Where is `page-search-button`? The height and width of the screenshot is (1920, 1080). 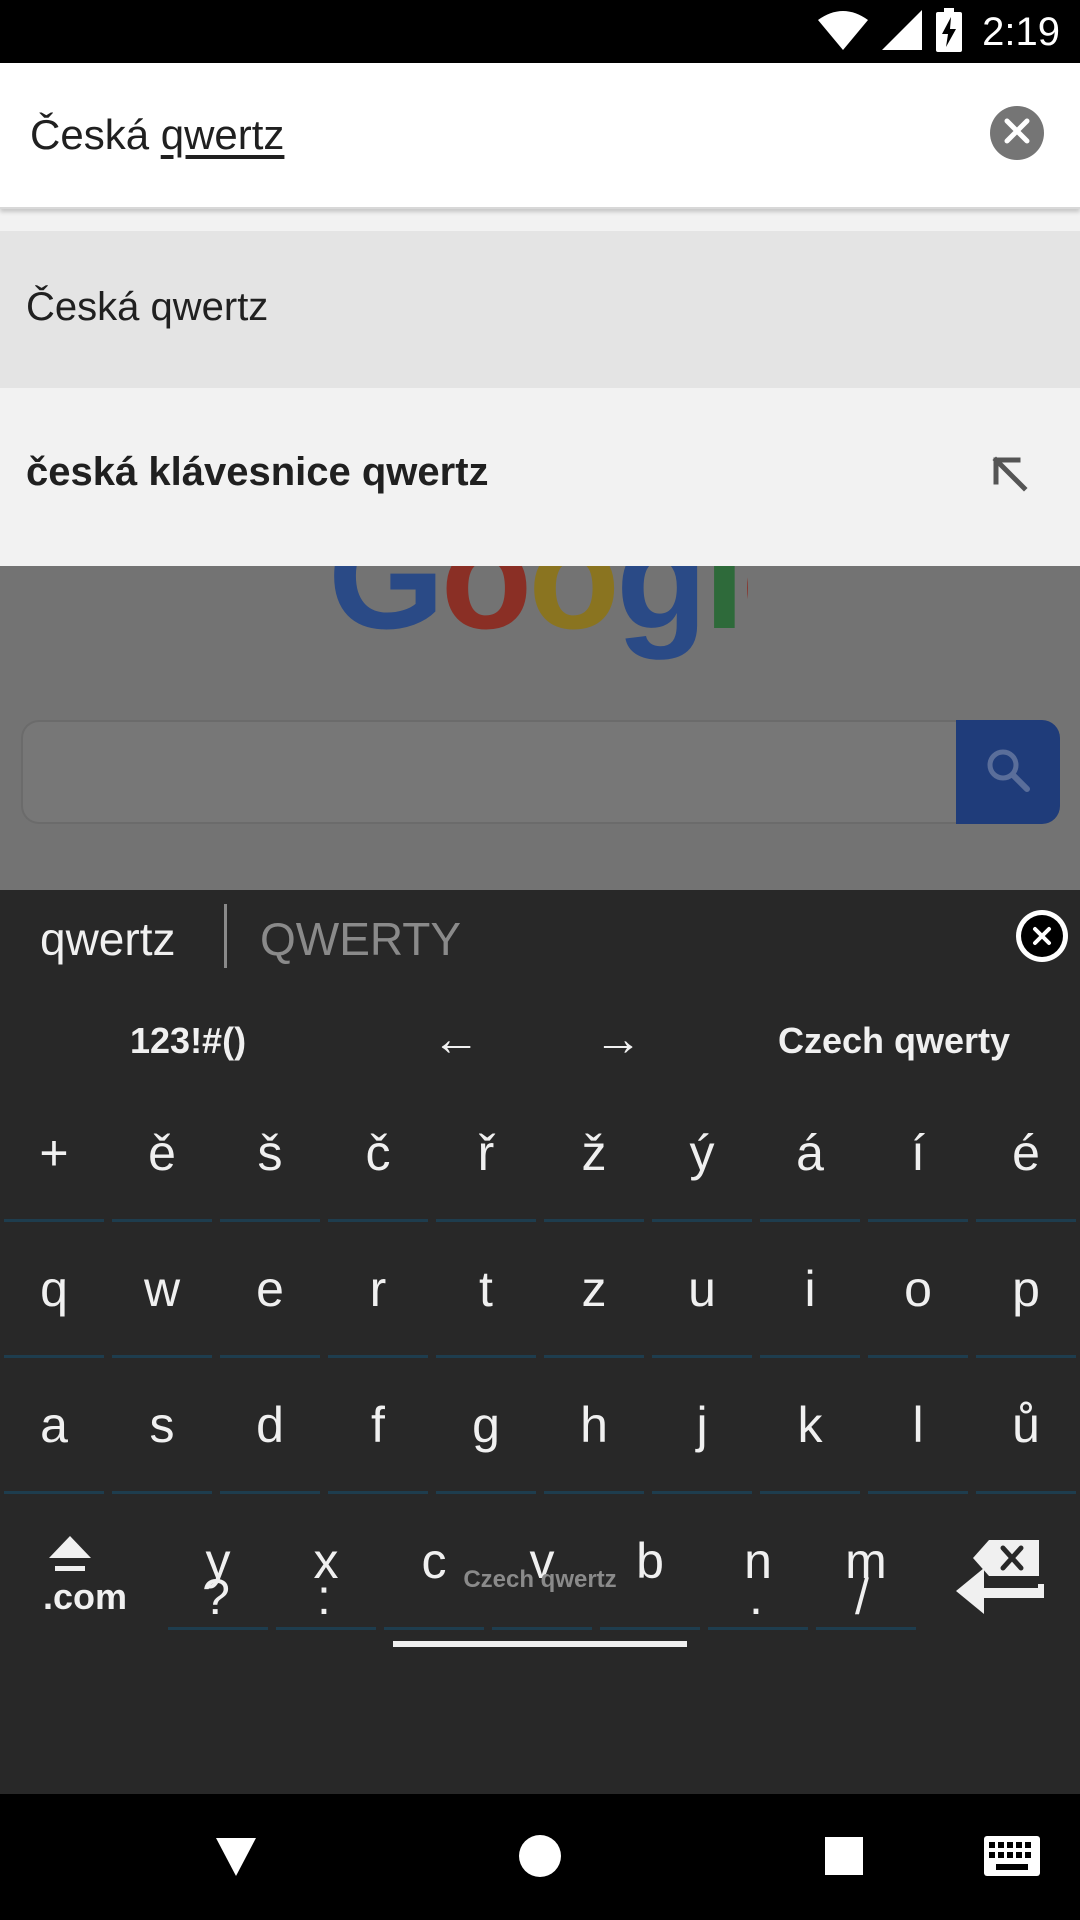
page-search-button is located at coordinates (1008, 772).